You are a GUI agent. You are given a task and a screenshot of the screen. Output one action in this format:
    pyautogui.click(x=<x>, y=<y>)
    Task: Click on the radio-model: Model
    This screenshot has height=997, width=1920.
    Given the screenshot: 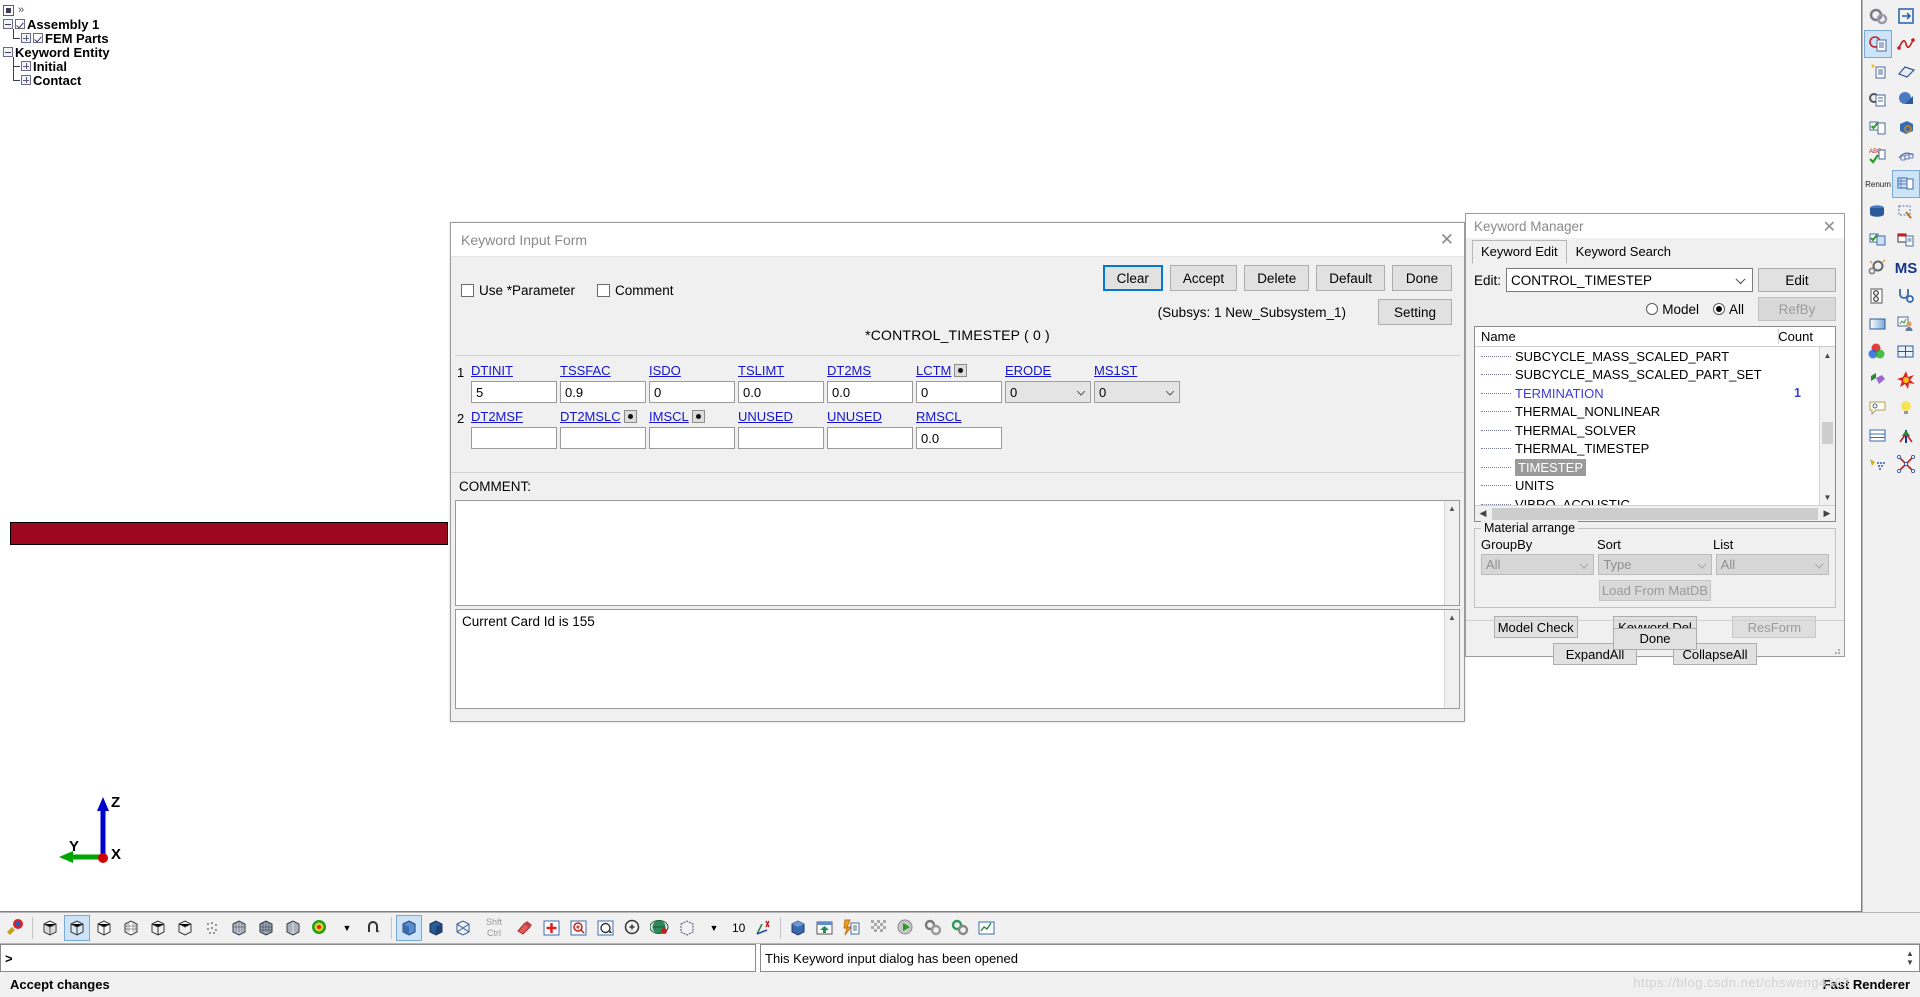 What is the action you would take?
    pyautogui.click(x=1672, y=309)
    